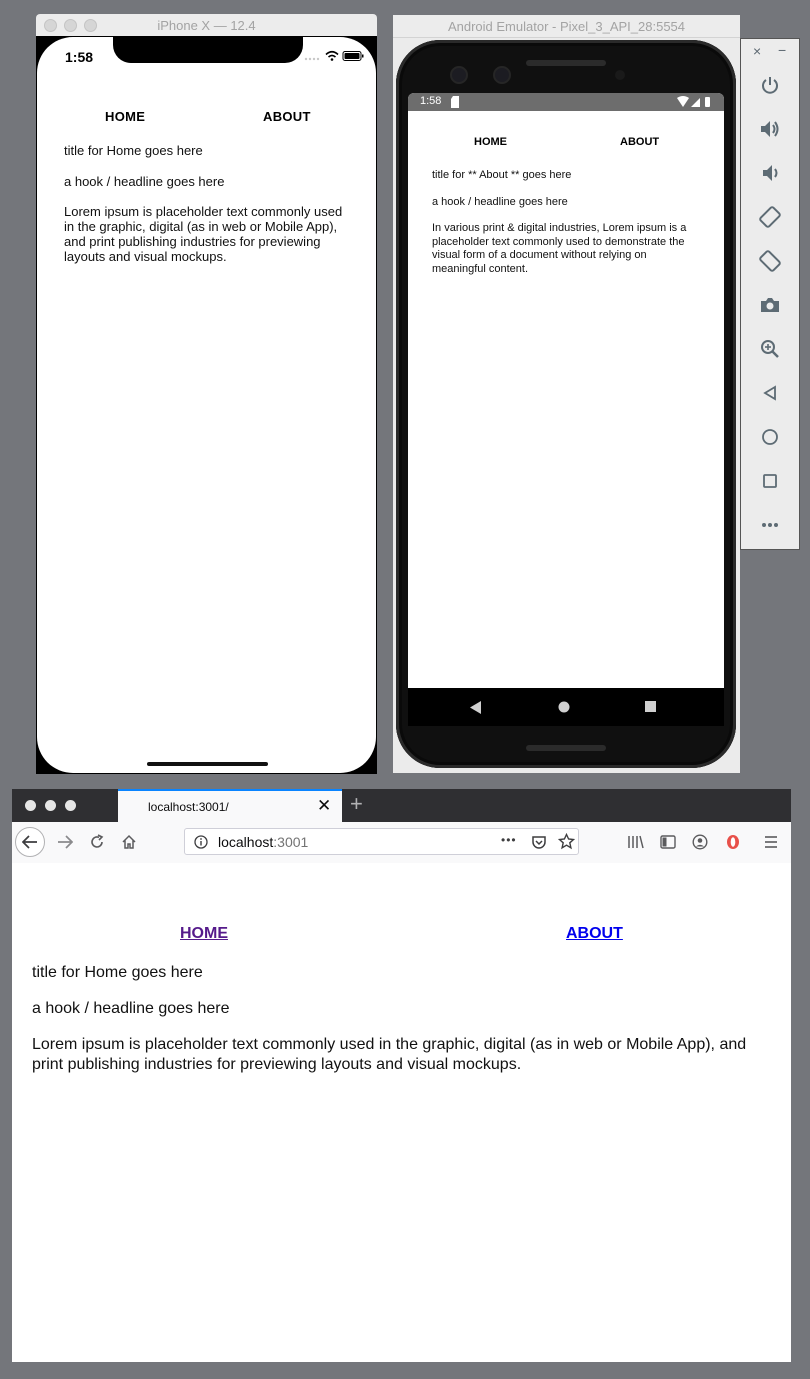 This screenshot has height=1379, width=810. What do you see at coordinates (733, 842) in the screenshot?
I see `extension-button` at bounding box center [733, 842].